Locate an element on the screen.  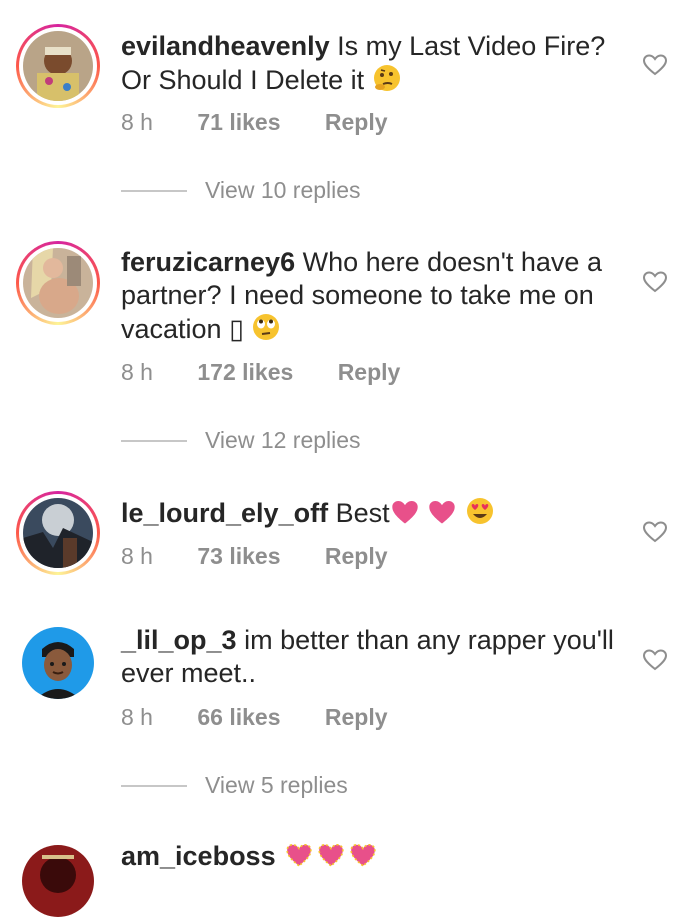
heart-eyes-face-icon is located at coordinates (480, 515).